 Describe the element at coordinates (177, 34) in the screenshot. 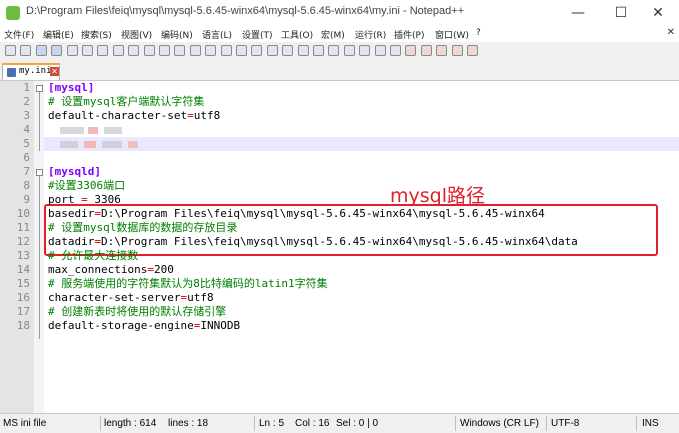

I see `menu-encoding: 编码(N)` at that location.